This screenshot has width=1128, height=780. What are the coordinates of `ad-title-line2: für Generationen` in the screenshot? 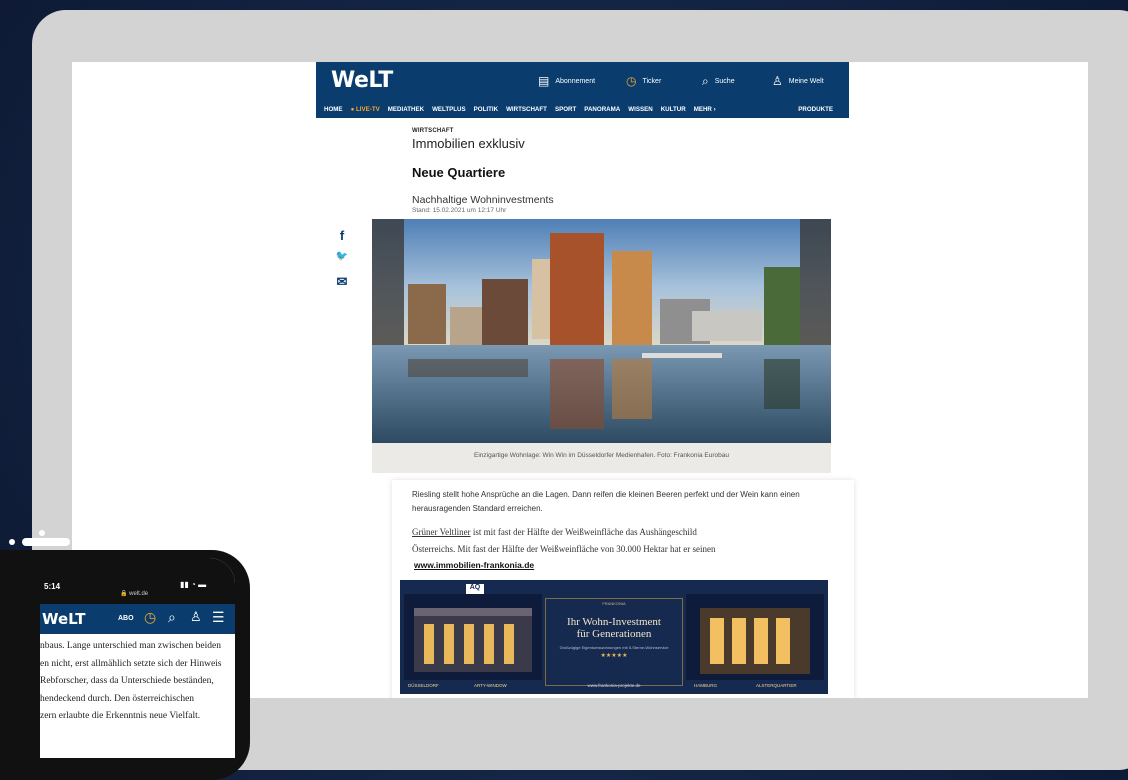 It's located at (614, 634).